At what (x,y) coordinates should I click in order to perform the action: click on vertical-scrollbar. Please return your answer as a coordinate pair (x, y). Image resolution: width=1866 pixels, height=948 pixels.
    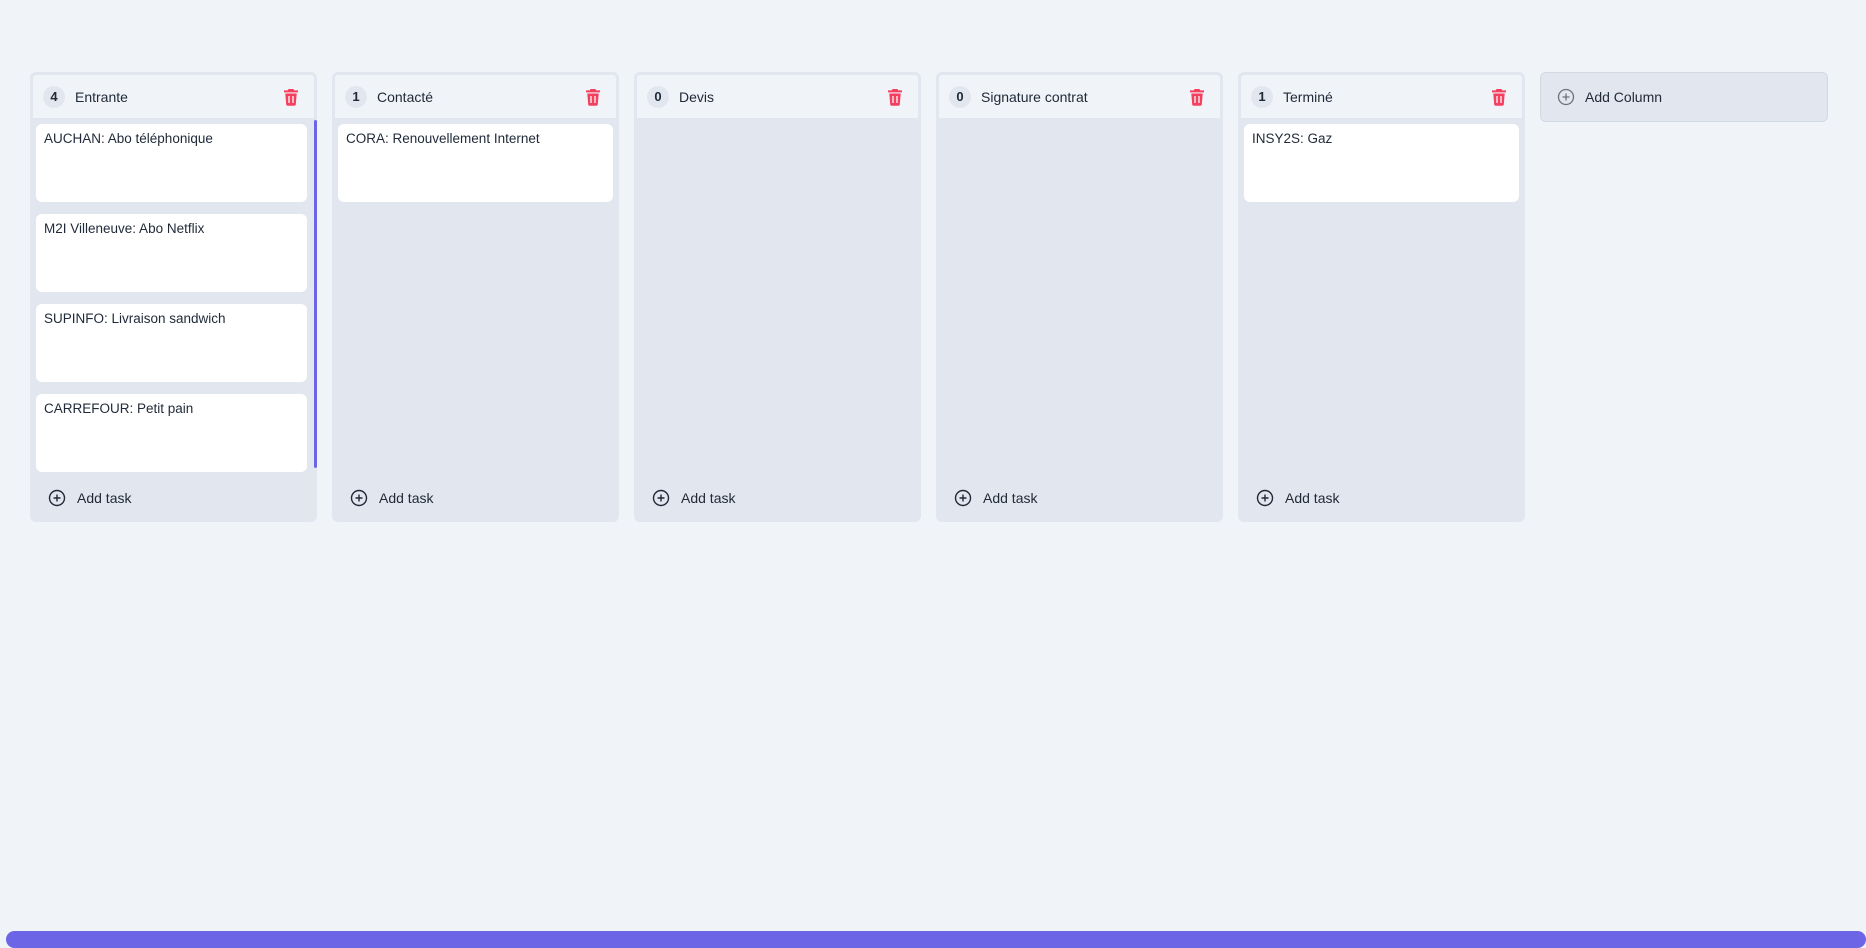
    Looking at the image, I should click on (315, 294).